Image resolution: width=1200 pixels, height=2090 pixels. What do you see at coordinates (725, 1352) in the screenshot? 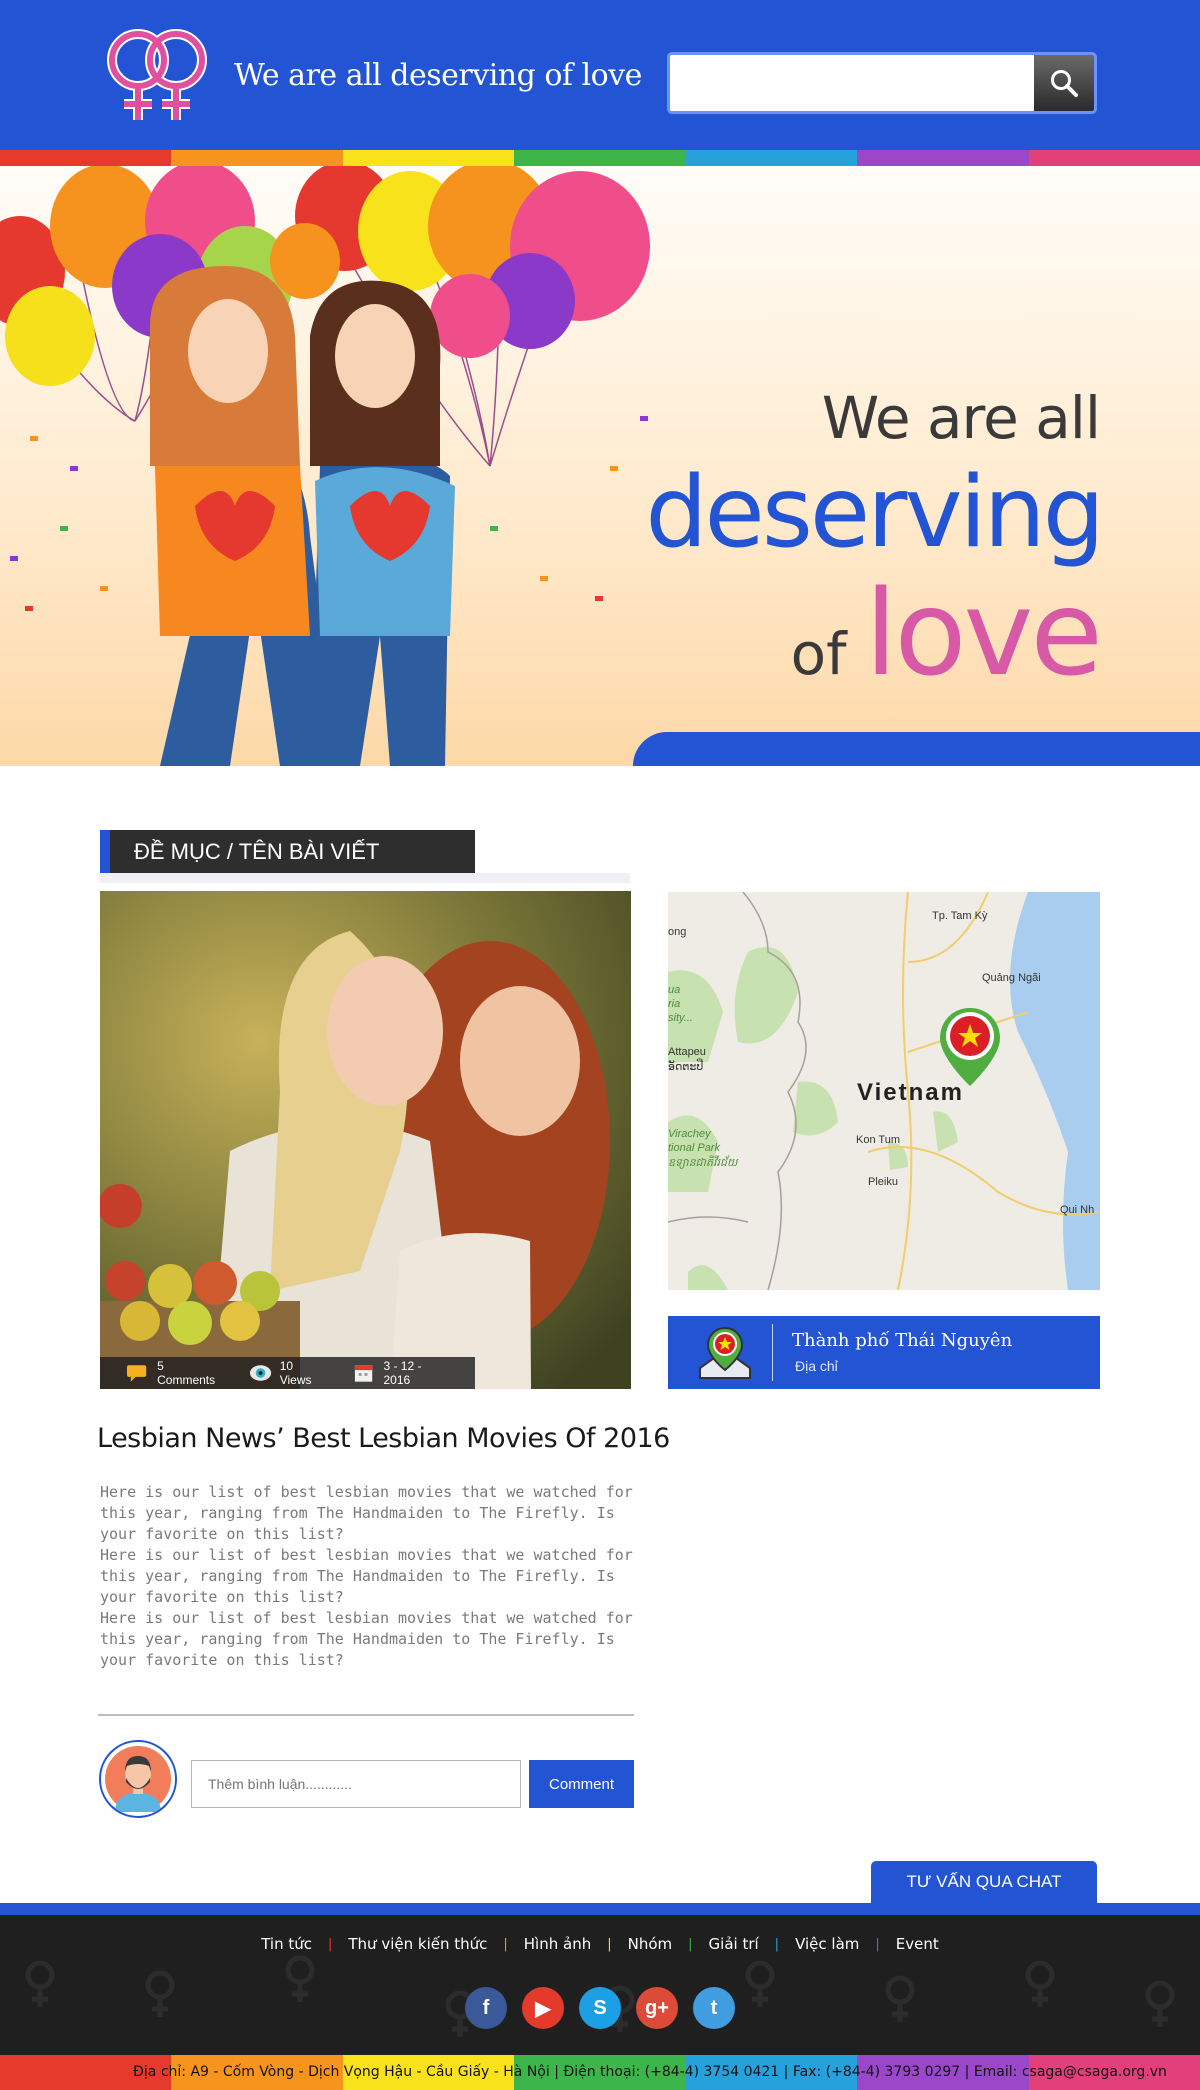
I see `location-pin-icon` at bounding box center [725, 1352].